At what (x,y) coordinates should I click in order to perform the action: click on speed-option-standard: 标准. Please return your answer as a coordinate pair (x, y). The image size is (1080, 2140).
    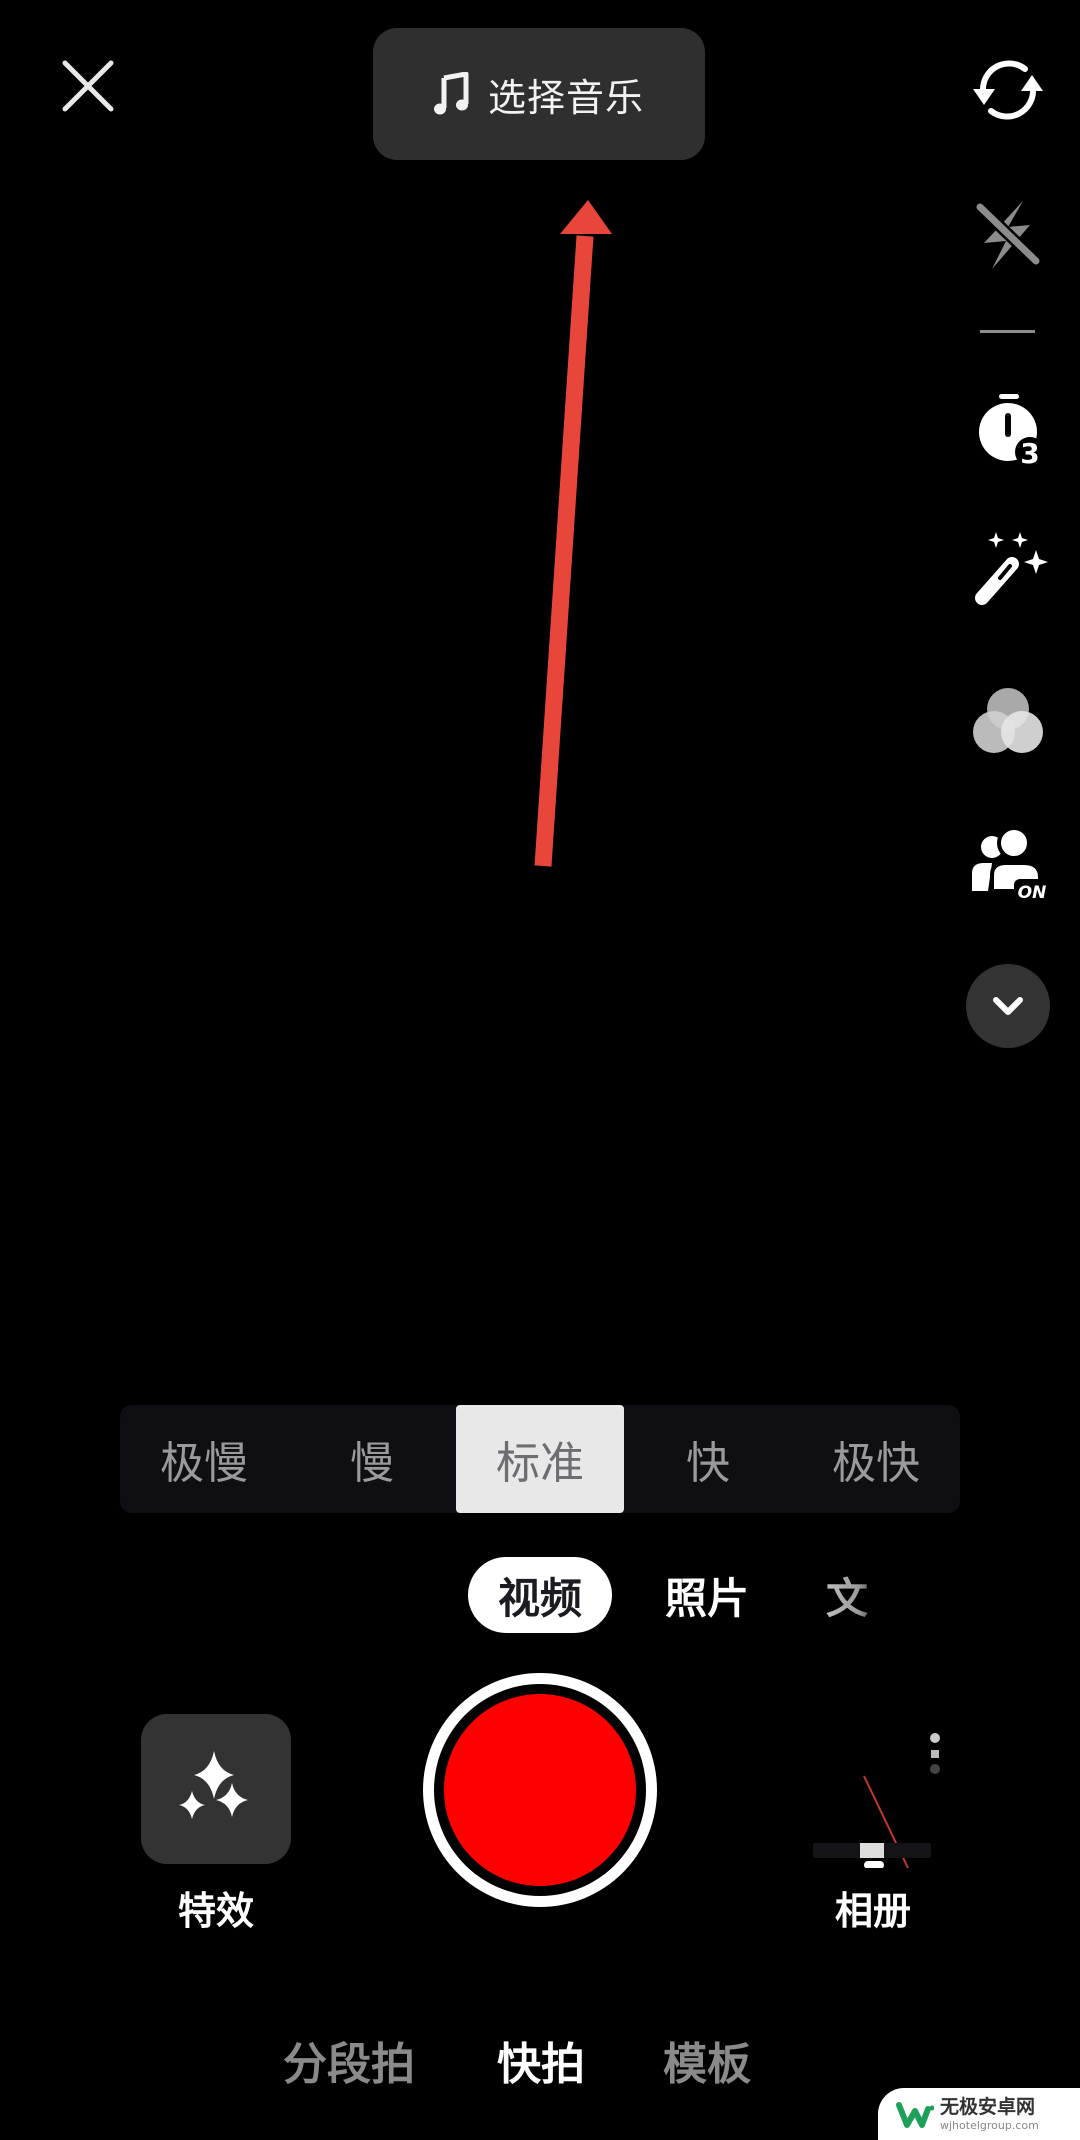
    Looking at the image, I should click on (540, 1459).